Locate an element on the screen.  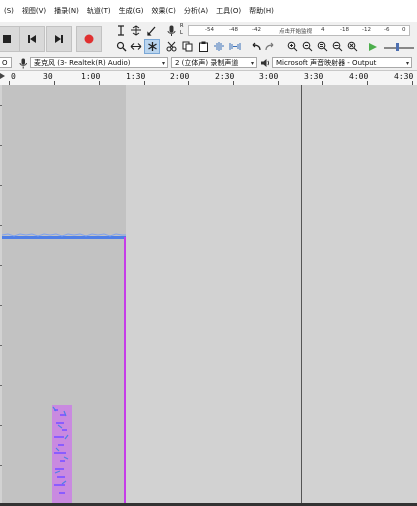
selection-tool-button is located at coordinates (121, 30).